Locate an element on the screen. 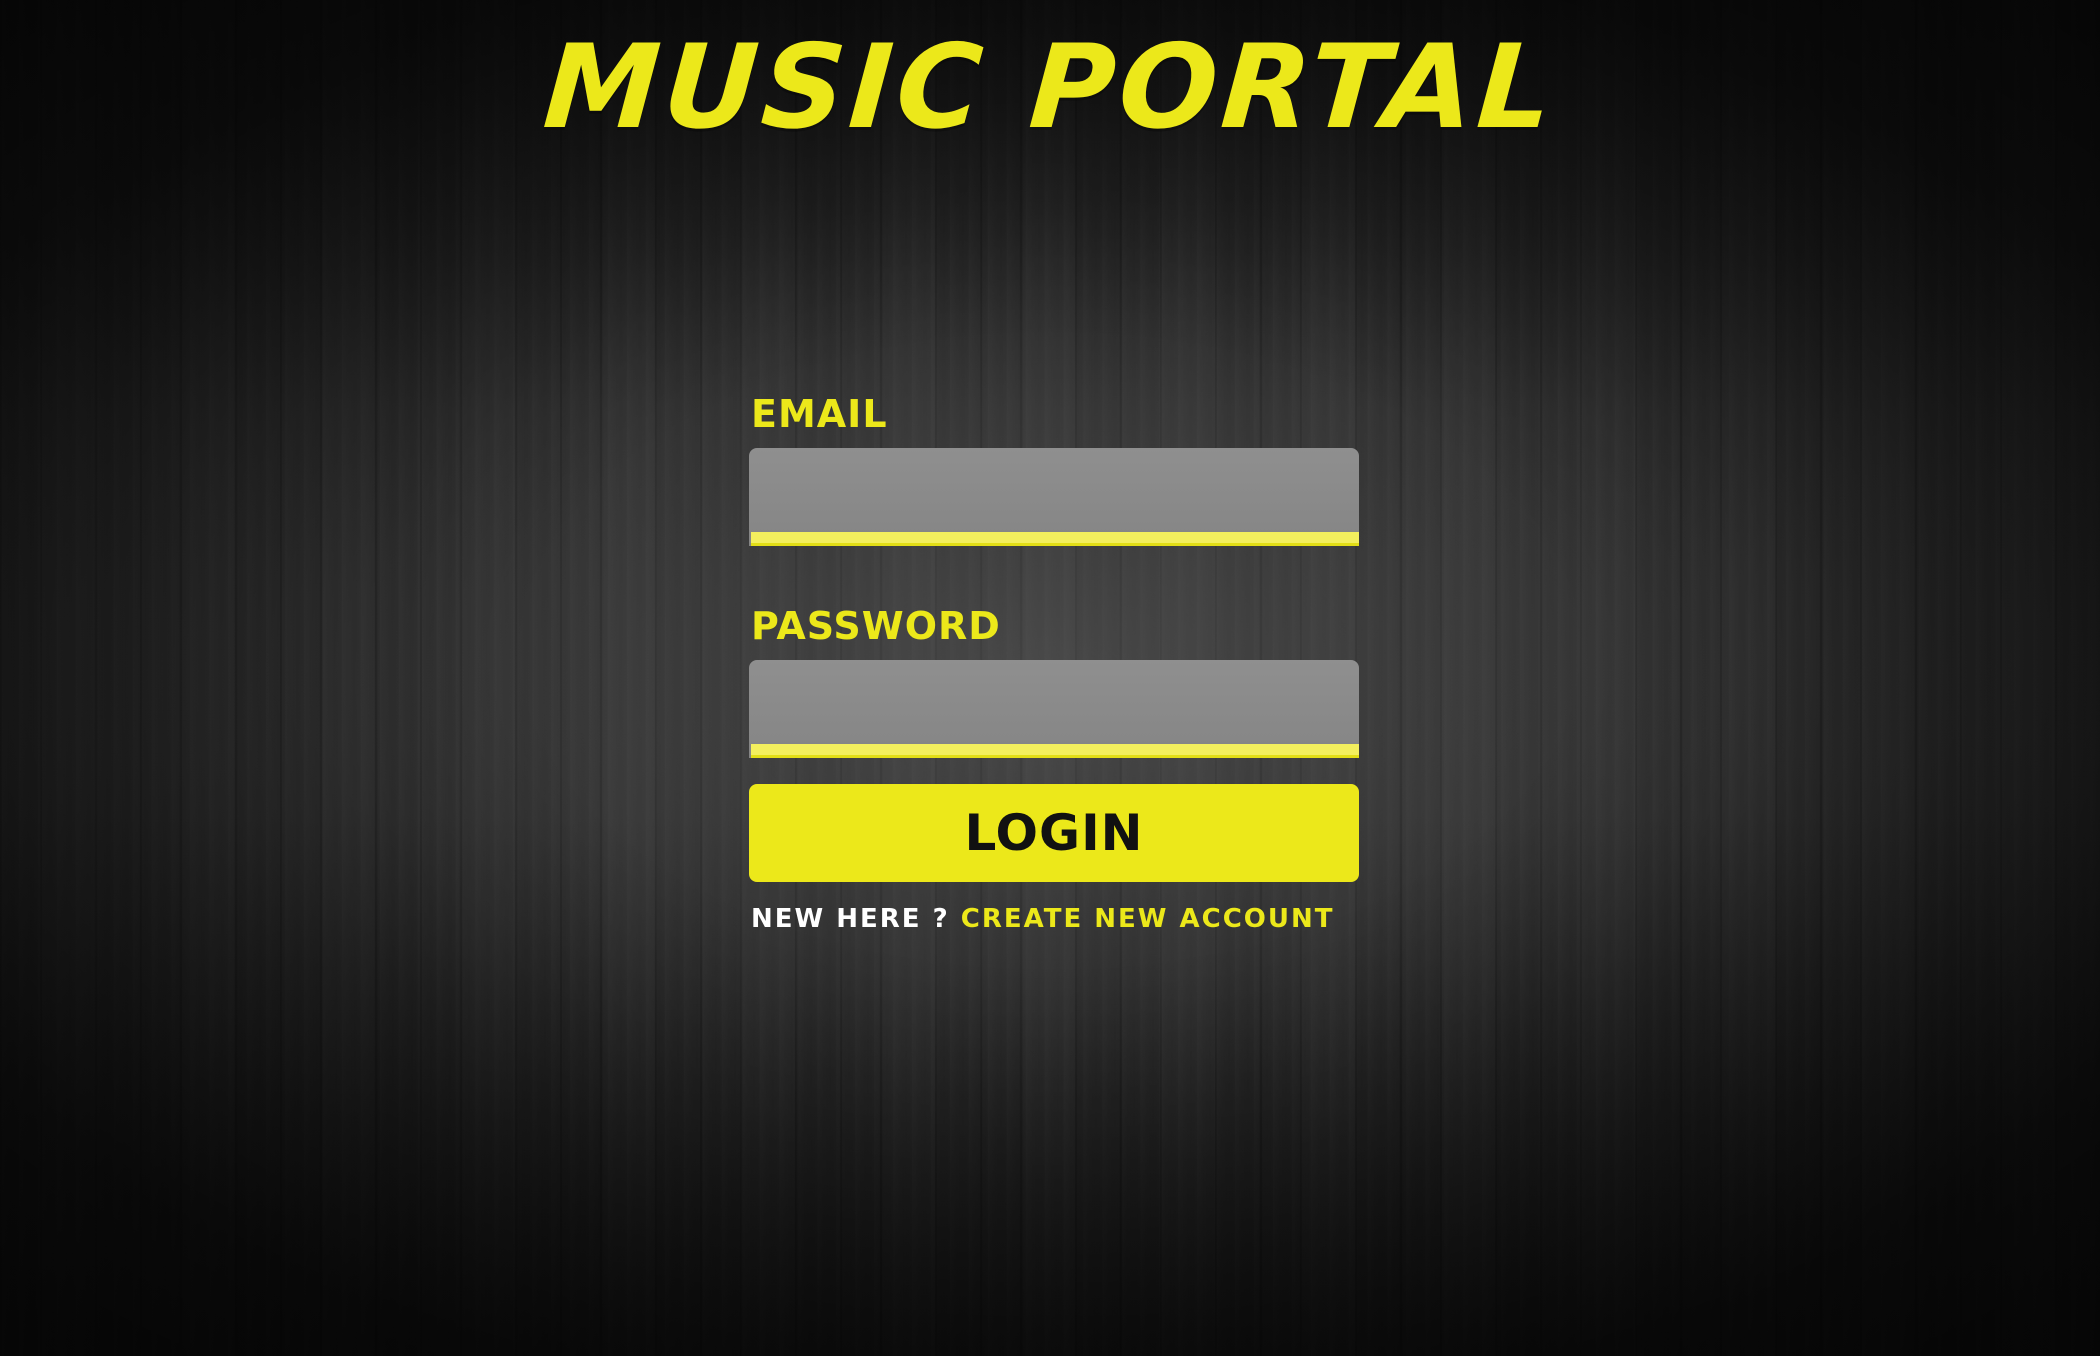  signup-prompt: NEW HERE ? is located at coordinates (850, 919).